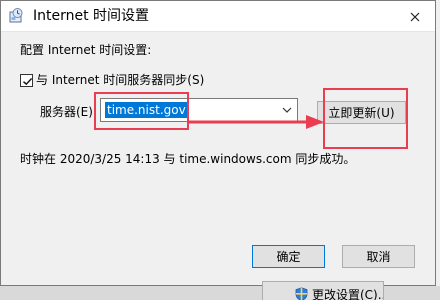 The width and height of the screenshot is (440, 300). What do you see at coordinates (361, 112) in the screenshot?
I see `update-now-button: 立即更新(U)` at bounding box center [361, 112].